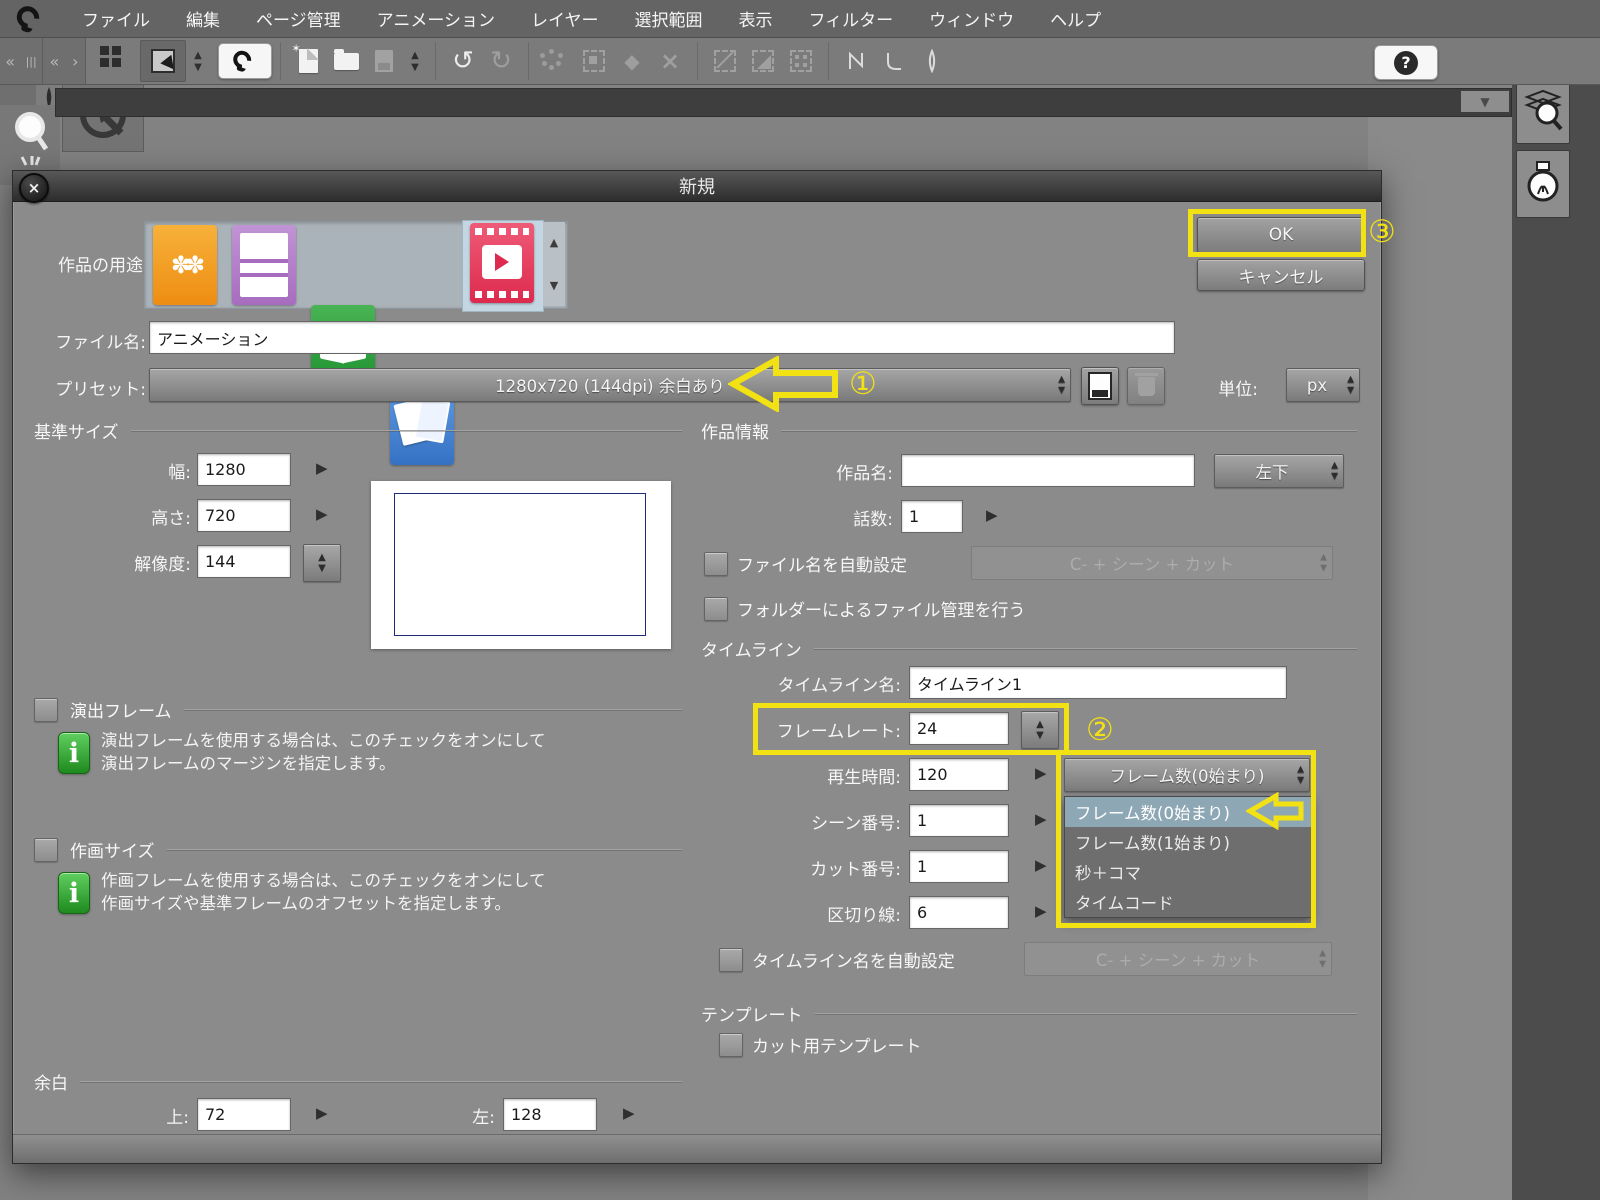 The width and height of the screenshot is (1600, 1200). Describe the element at coordinates (244, 1114) in the screenshot. I see `margin-top-input` at that location.